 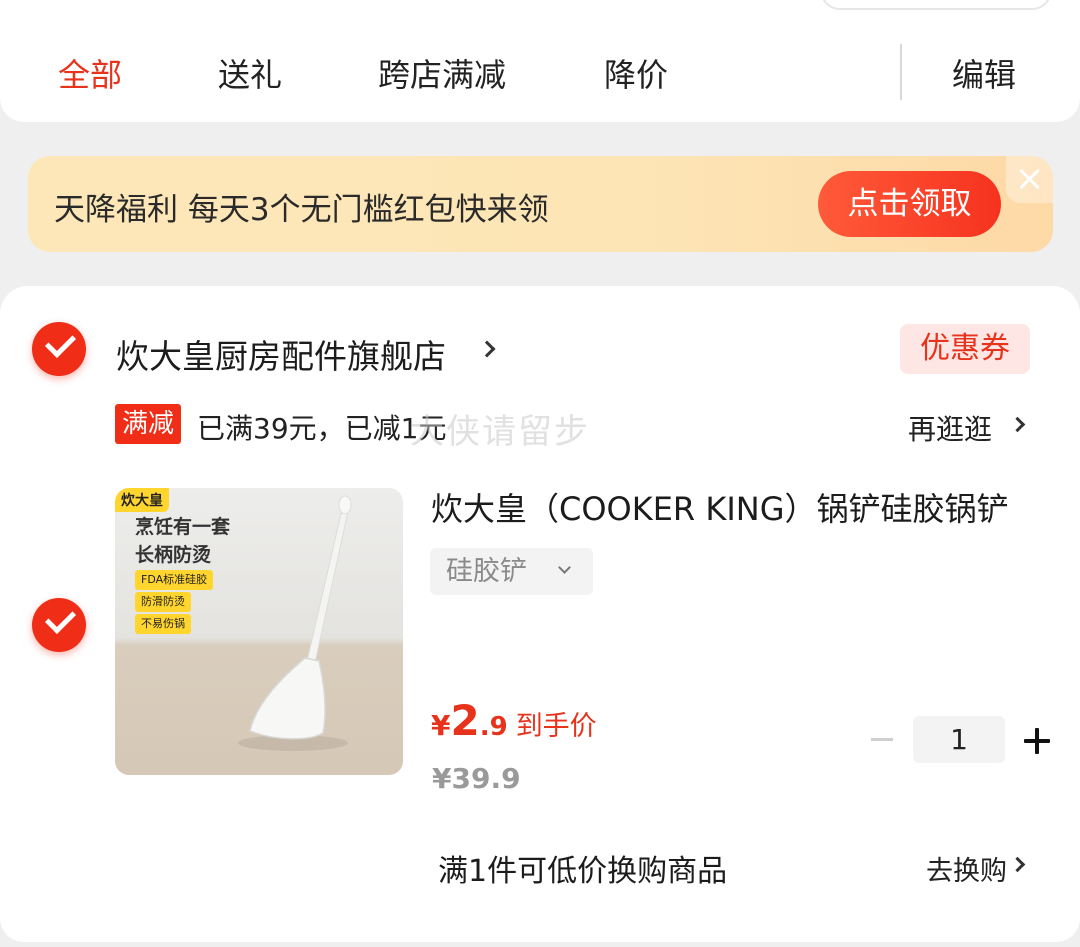 I want to click on variant-selector: 硅胶铲, so click(x=511, y=571).